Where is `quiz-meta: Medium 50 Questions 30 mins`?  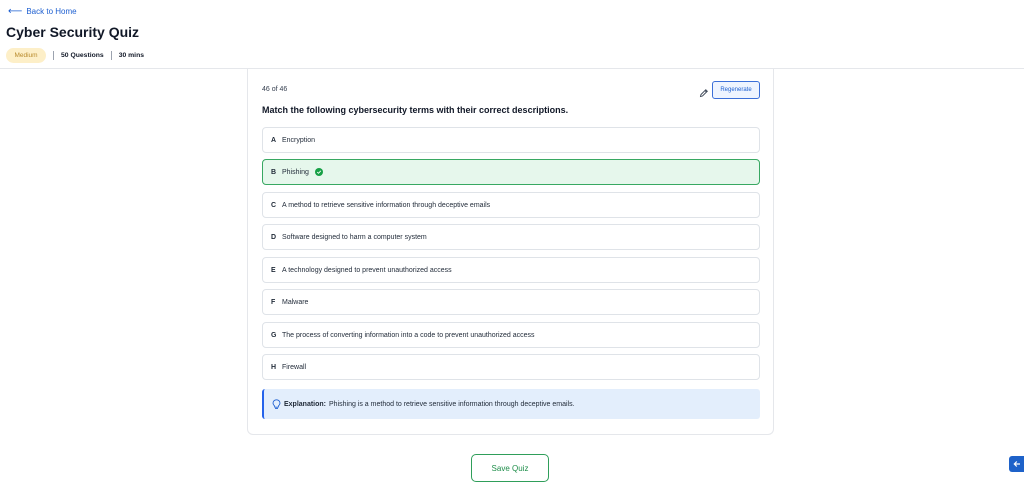
quiz-meta: Medium 50 Questions 30 mins is located at coordinates (75, 55).